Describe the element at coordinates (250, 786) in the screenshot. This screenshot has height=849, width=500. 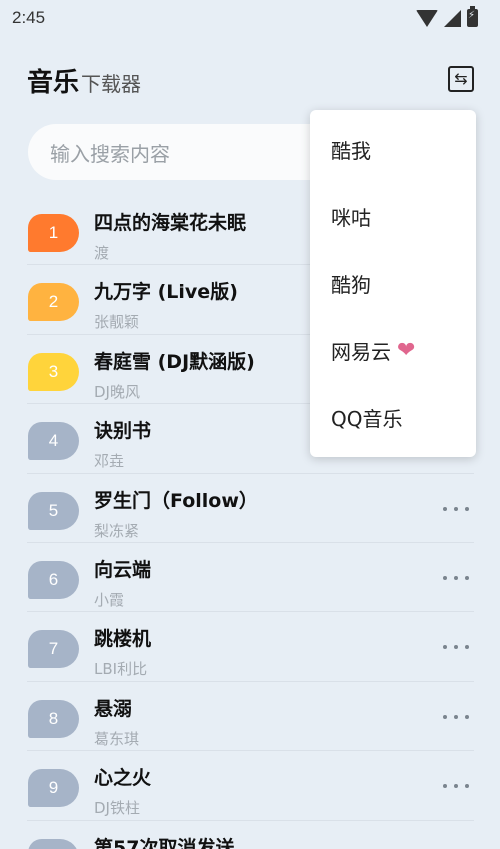
I see `song-row: 9 心之火 DJ铁柱` at that location.